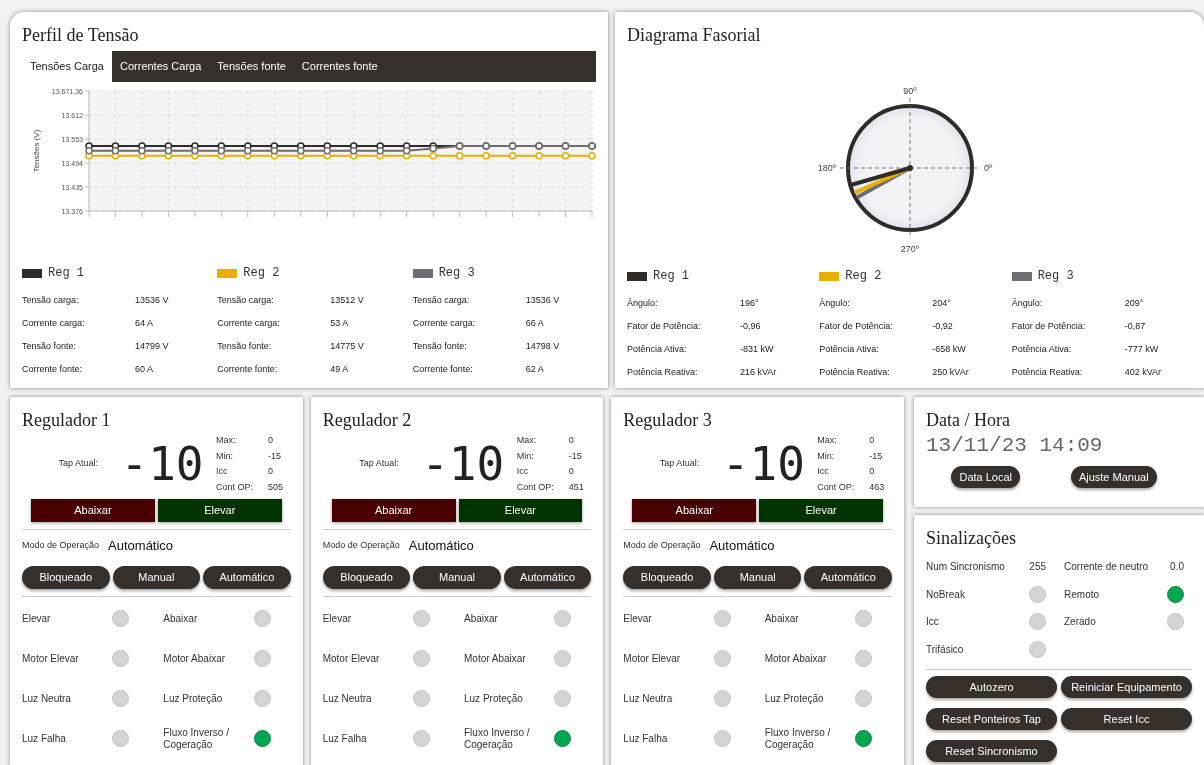  Describe the element at coordinates (1177, 567) in the screenshot. I see `signal-value: 0.0` at that location.